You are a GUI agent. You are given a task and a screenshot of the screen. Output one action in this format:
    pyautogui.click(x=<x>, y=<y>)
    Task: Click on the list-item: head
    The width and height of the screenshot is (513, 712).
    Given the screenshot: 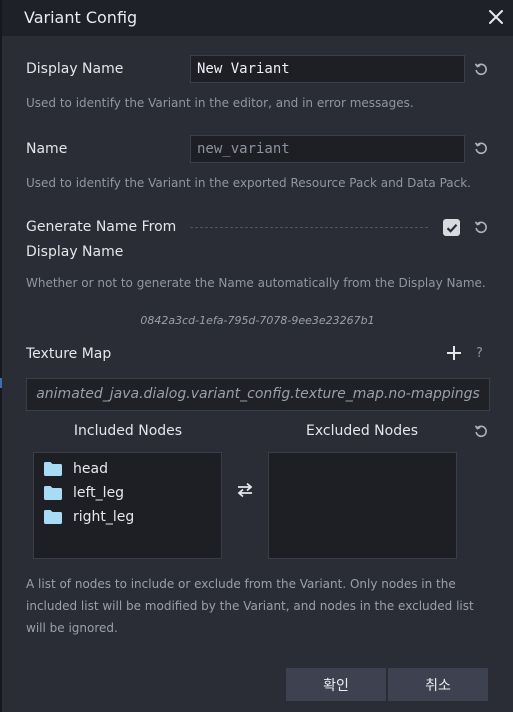 What is the action you would take?
    pyautogui.click(x=127, y=469)
    